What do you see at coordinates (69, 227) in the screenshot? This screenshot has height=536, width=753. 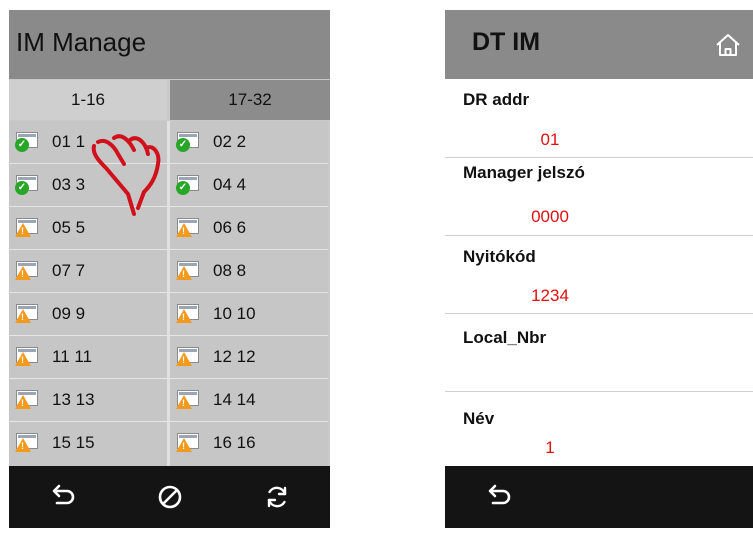 I see `station-label: 05 5` at bounding box center [69, 227].